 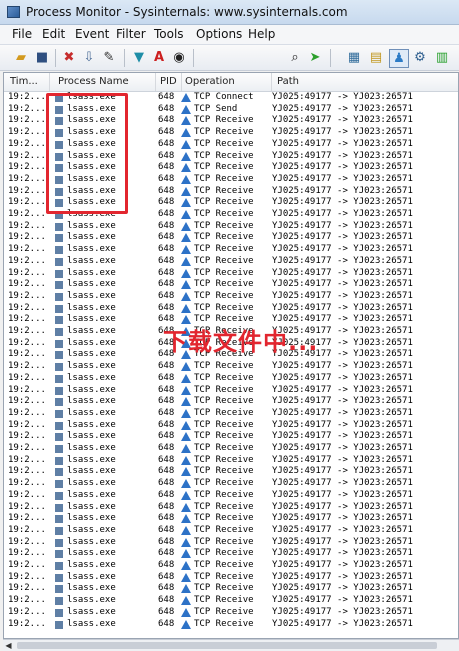 I want to click on toolbar-separator, so click(x=330, y=58).